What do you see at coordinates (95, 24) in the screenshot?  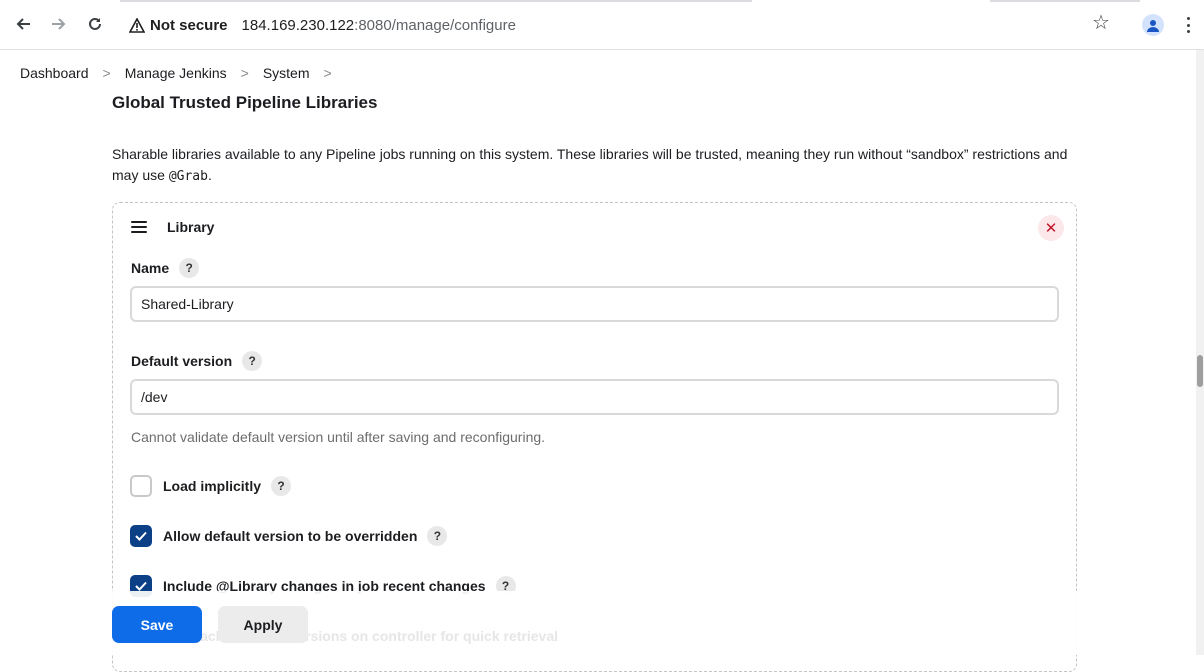 I see `reload-icon` at bounding box center [95, 24].